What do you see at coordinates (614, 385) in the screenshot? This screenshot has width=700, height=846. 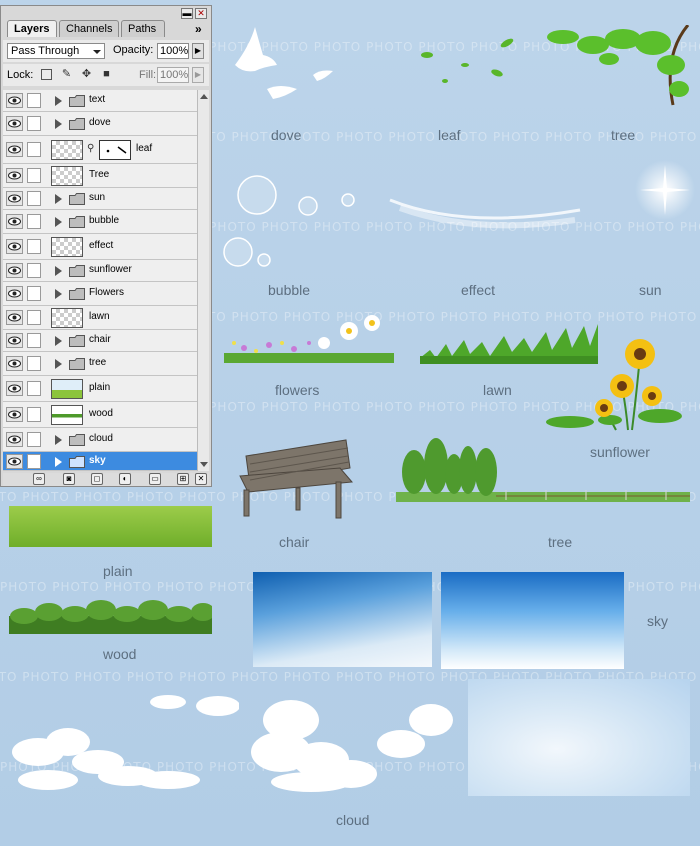 I see `sunflower-image` at bounding box center [614, 385].